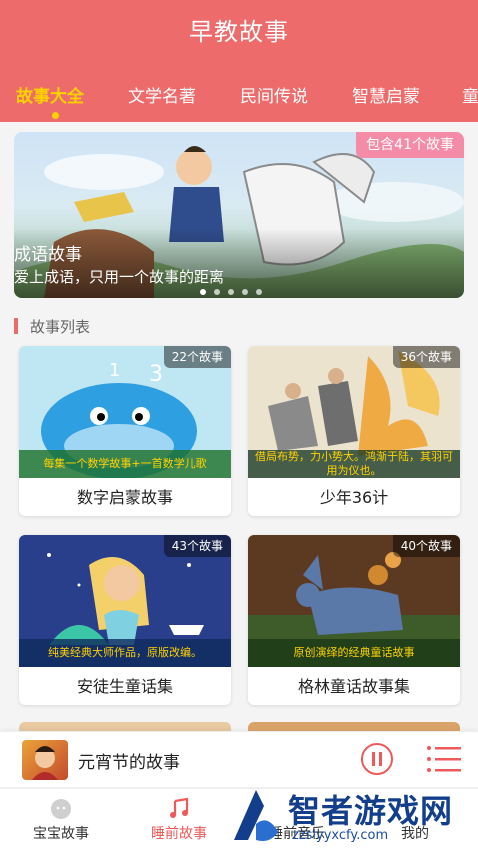 The height and width of the screenshot is (850, 478). Describe the element at coordinates (256, 815) in the screenshot. I see `watermark-logo-icon` at that location.